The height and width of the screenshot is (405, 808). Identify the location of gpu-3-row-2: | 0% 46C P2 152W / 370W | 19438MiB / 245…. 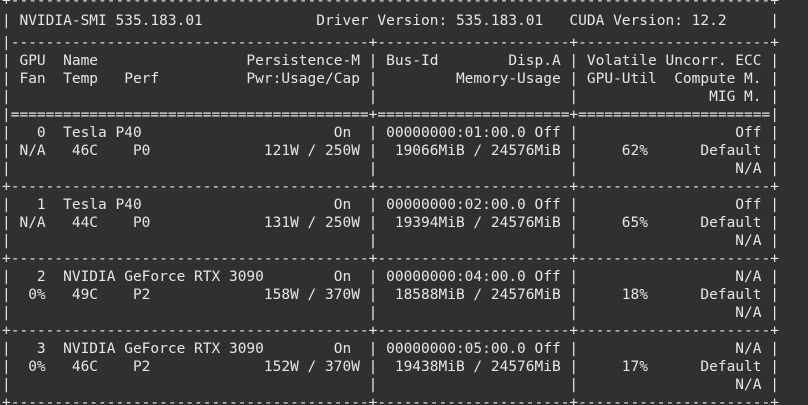
(390, 367).